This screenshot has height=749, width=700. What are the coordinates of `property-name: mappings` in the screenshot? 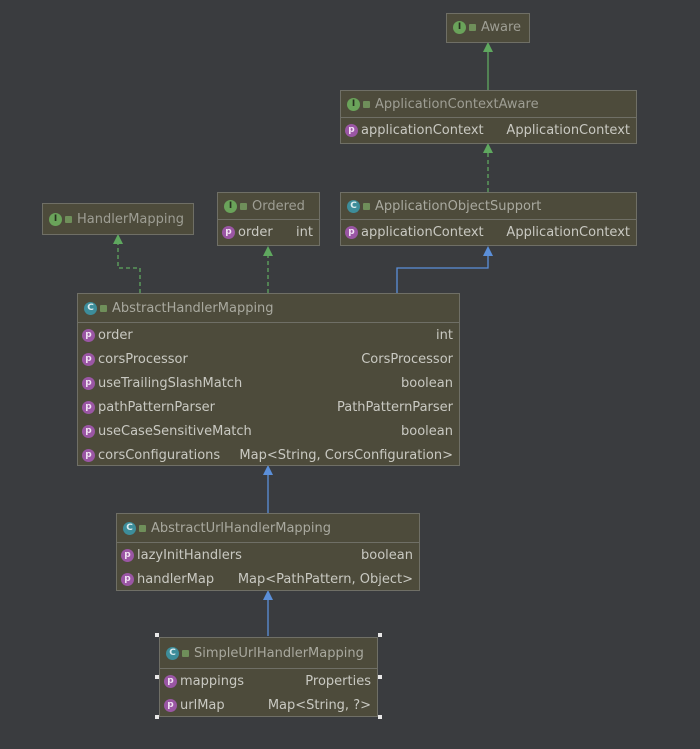 It's located at (212, 681).